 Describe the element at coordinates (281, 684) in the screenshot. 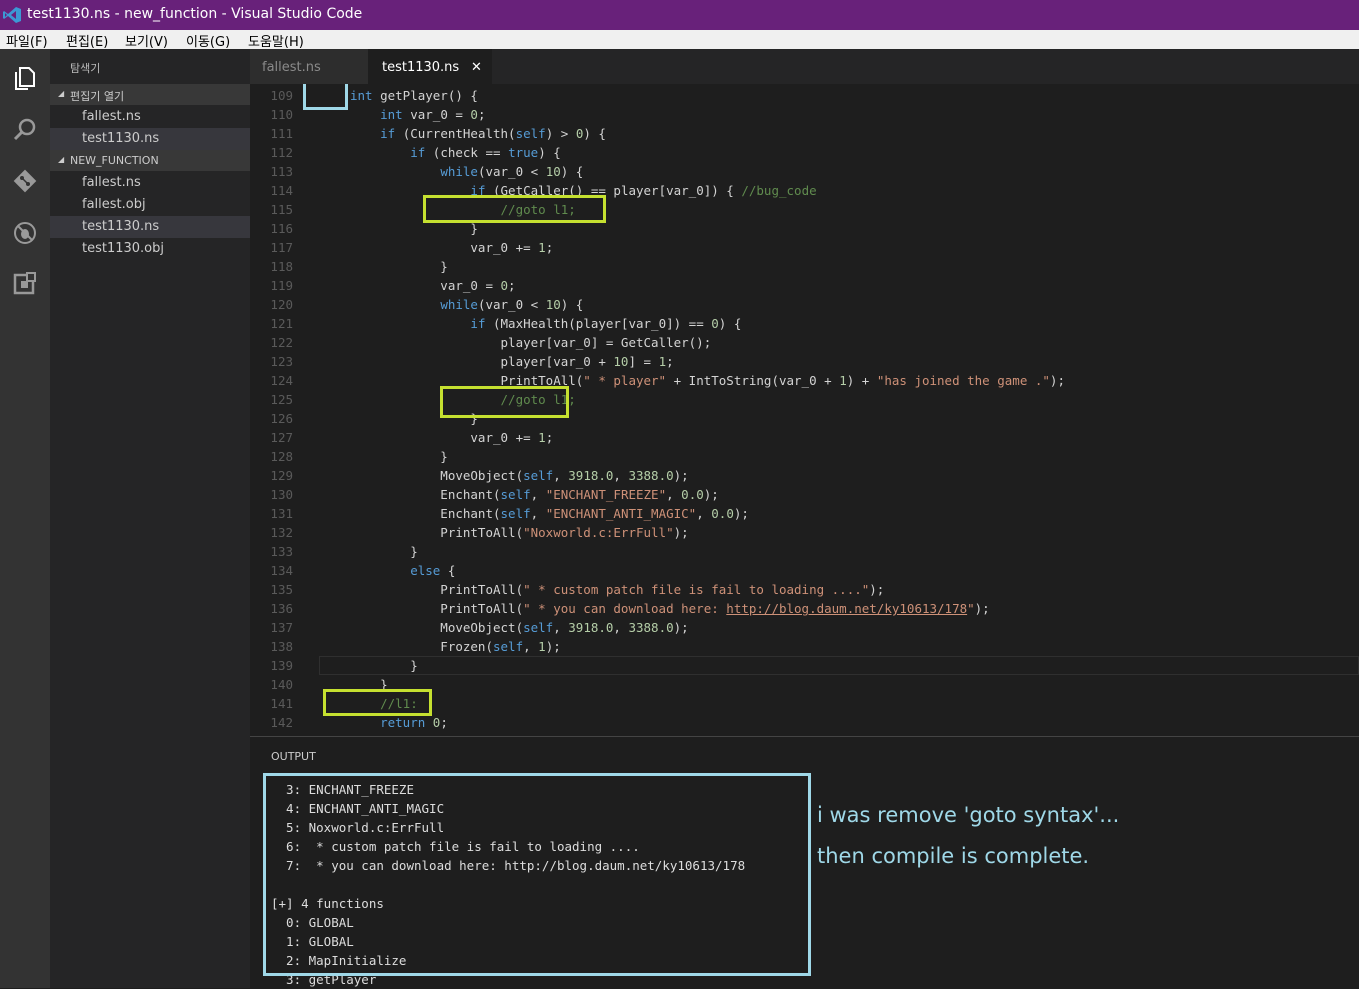

I see `line-number: 140` at that location.